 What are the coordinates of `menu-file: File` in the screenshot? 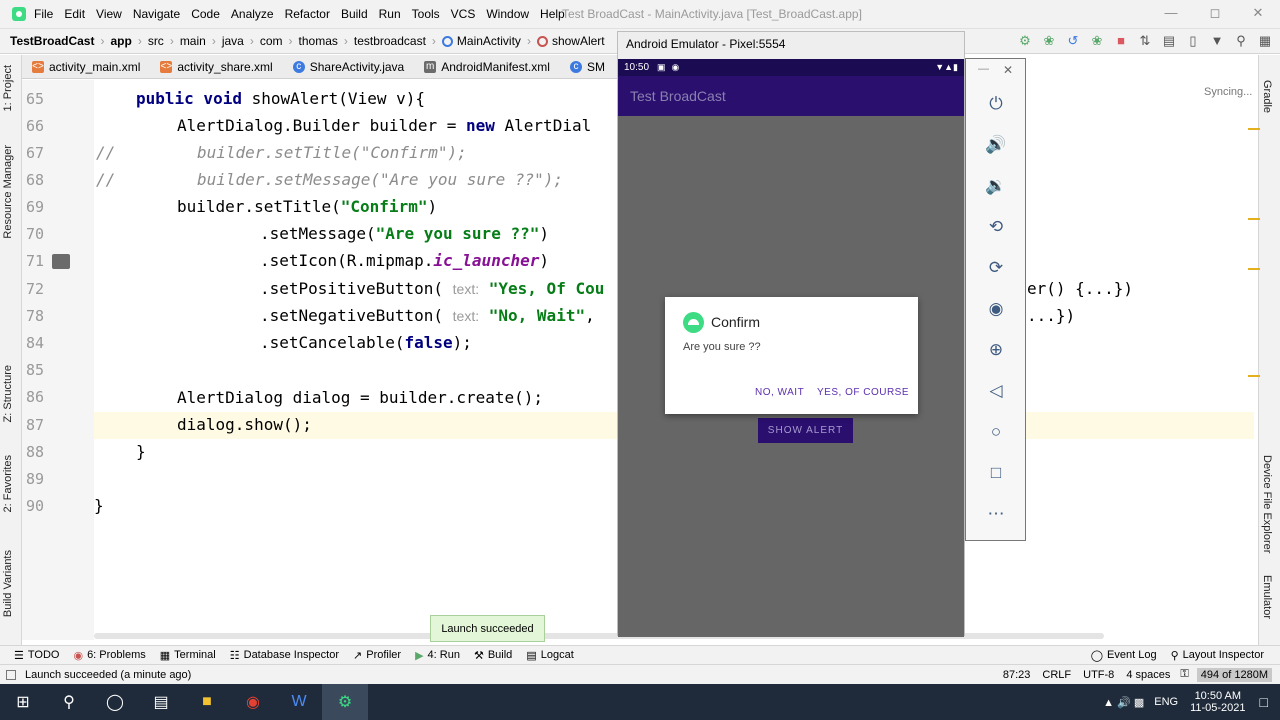 It's located at (43, 14).